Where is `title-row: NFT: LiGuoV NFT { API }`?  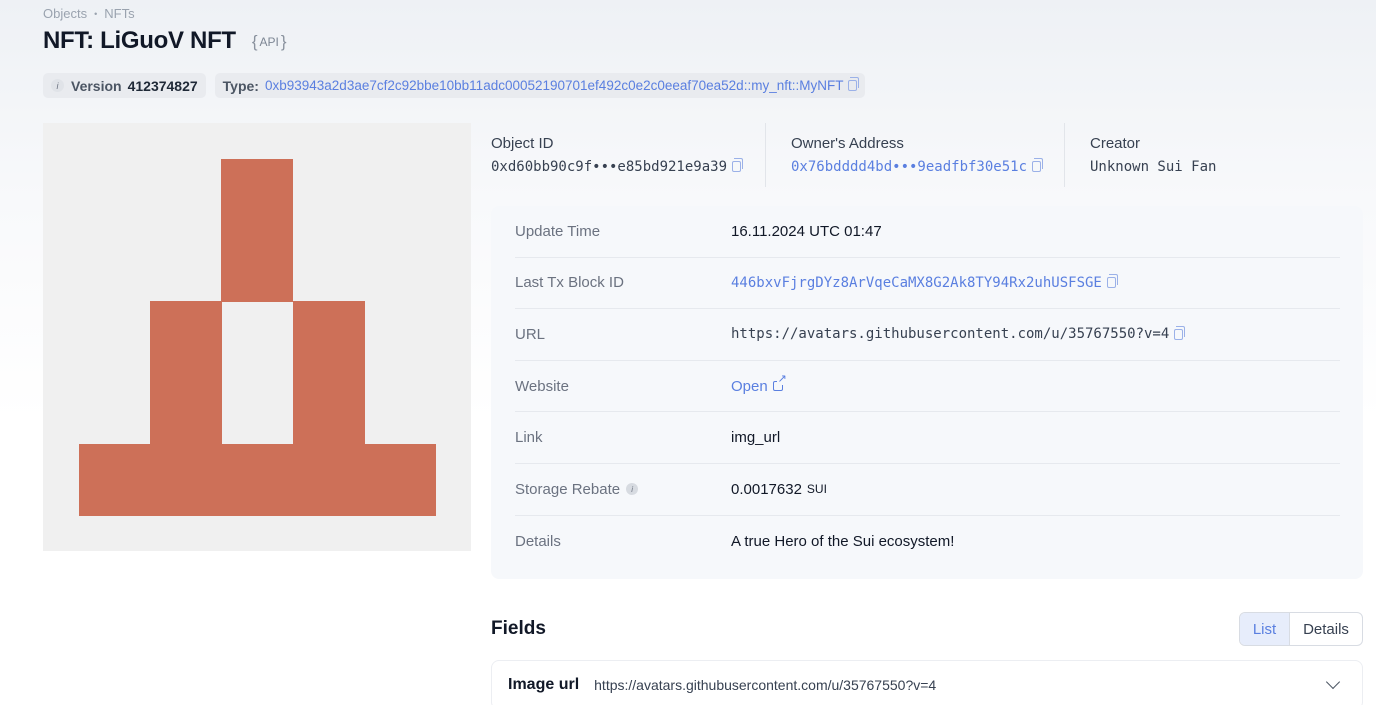
title-row: NFT: LiGuoV NFT { API } is located at coordinates (165, 41).